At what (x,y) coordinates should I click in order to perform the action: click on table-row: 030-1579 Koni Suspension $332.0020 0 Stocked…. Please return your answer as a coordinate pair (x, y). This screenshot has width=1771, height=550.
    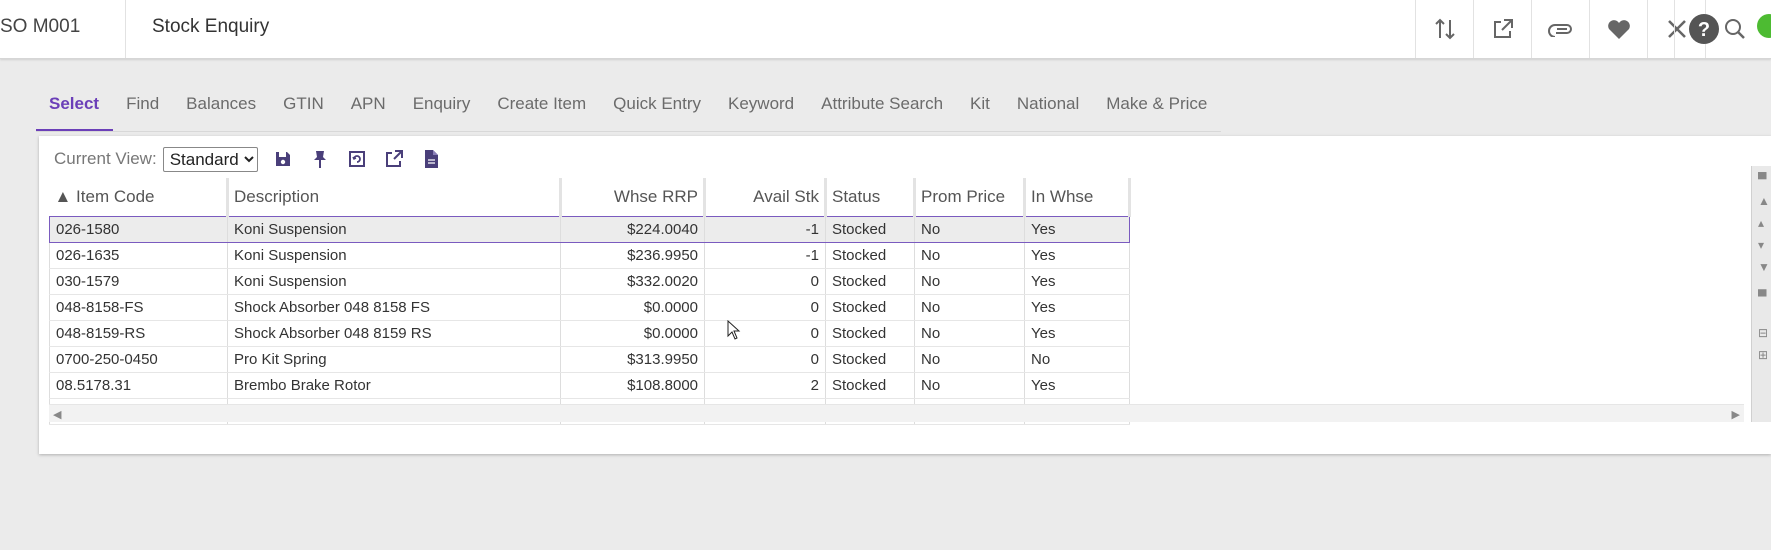
    Looking at the image, I should click on (589, 281).